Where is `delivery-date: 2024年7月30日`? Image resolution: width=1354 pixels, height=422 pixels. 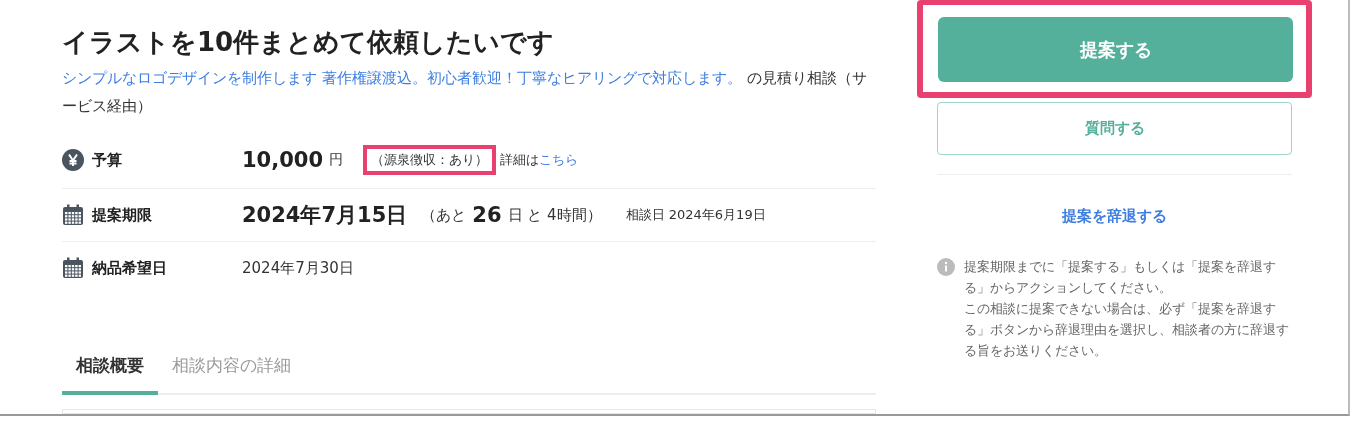 delivery-date: 2024年7月30日 is located at coordinates (298, 268).